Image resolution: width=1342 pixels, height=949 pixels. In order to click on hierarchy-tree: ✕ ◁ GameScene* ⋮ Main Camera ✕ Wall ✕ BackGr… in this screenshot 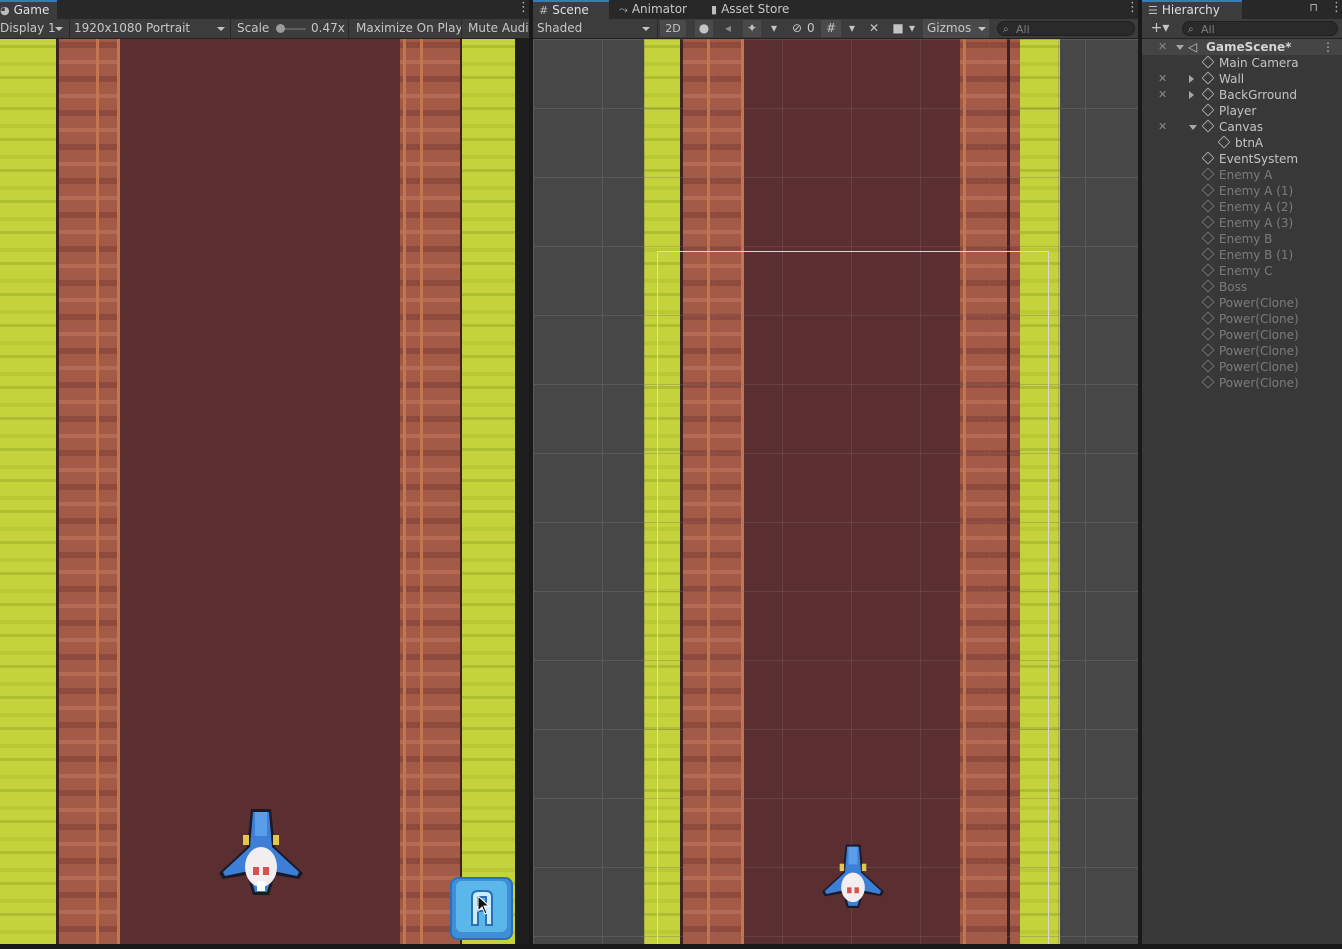, I will do `click(1242, 491)`.